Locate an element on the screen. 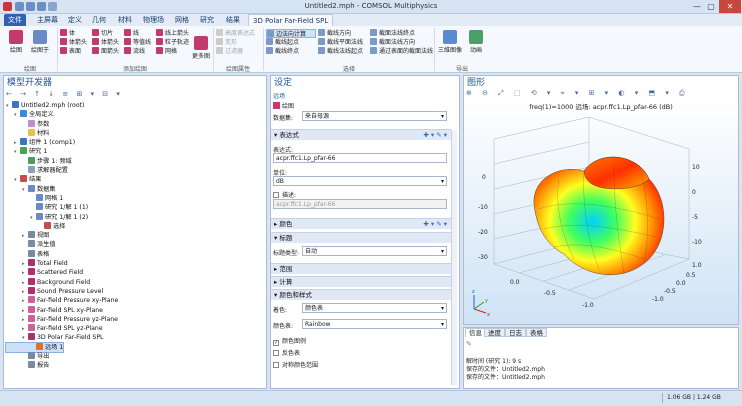 The height and width of the screenshot is (406, 742). tree-node: 参数 is located at coordinates (135, 124).